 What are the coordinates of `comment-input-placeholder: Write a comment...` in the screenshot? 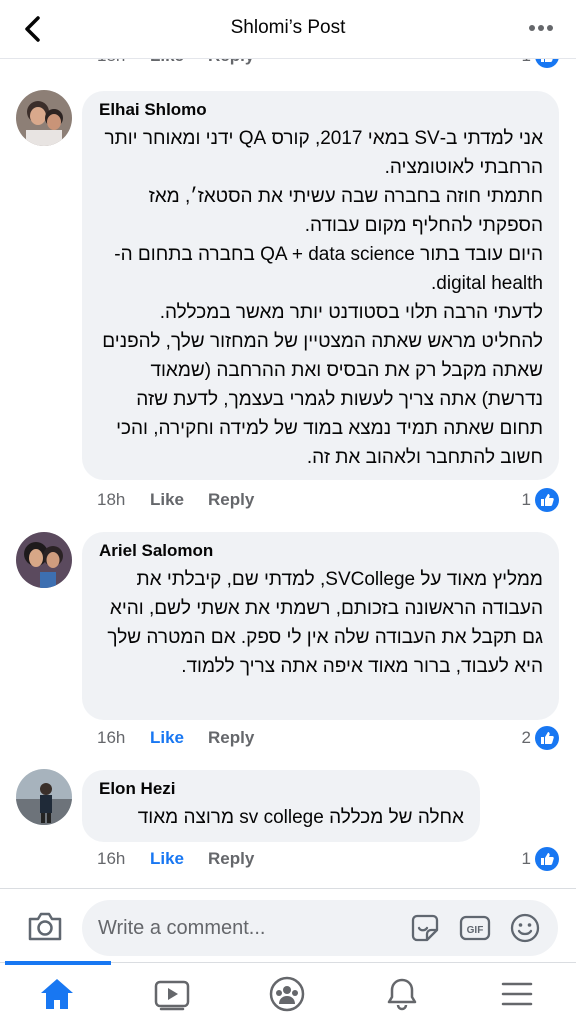 It's located at (182, 928).